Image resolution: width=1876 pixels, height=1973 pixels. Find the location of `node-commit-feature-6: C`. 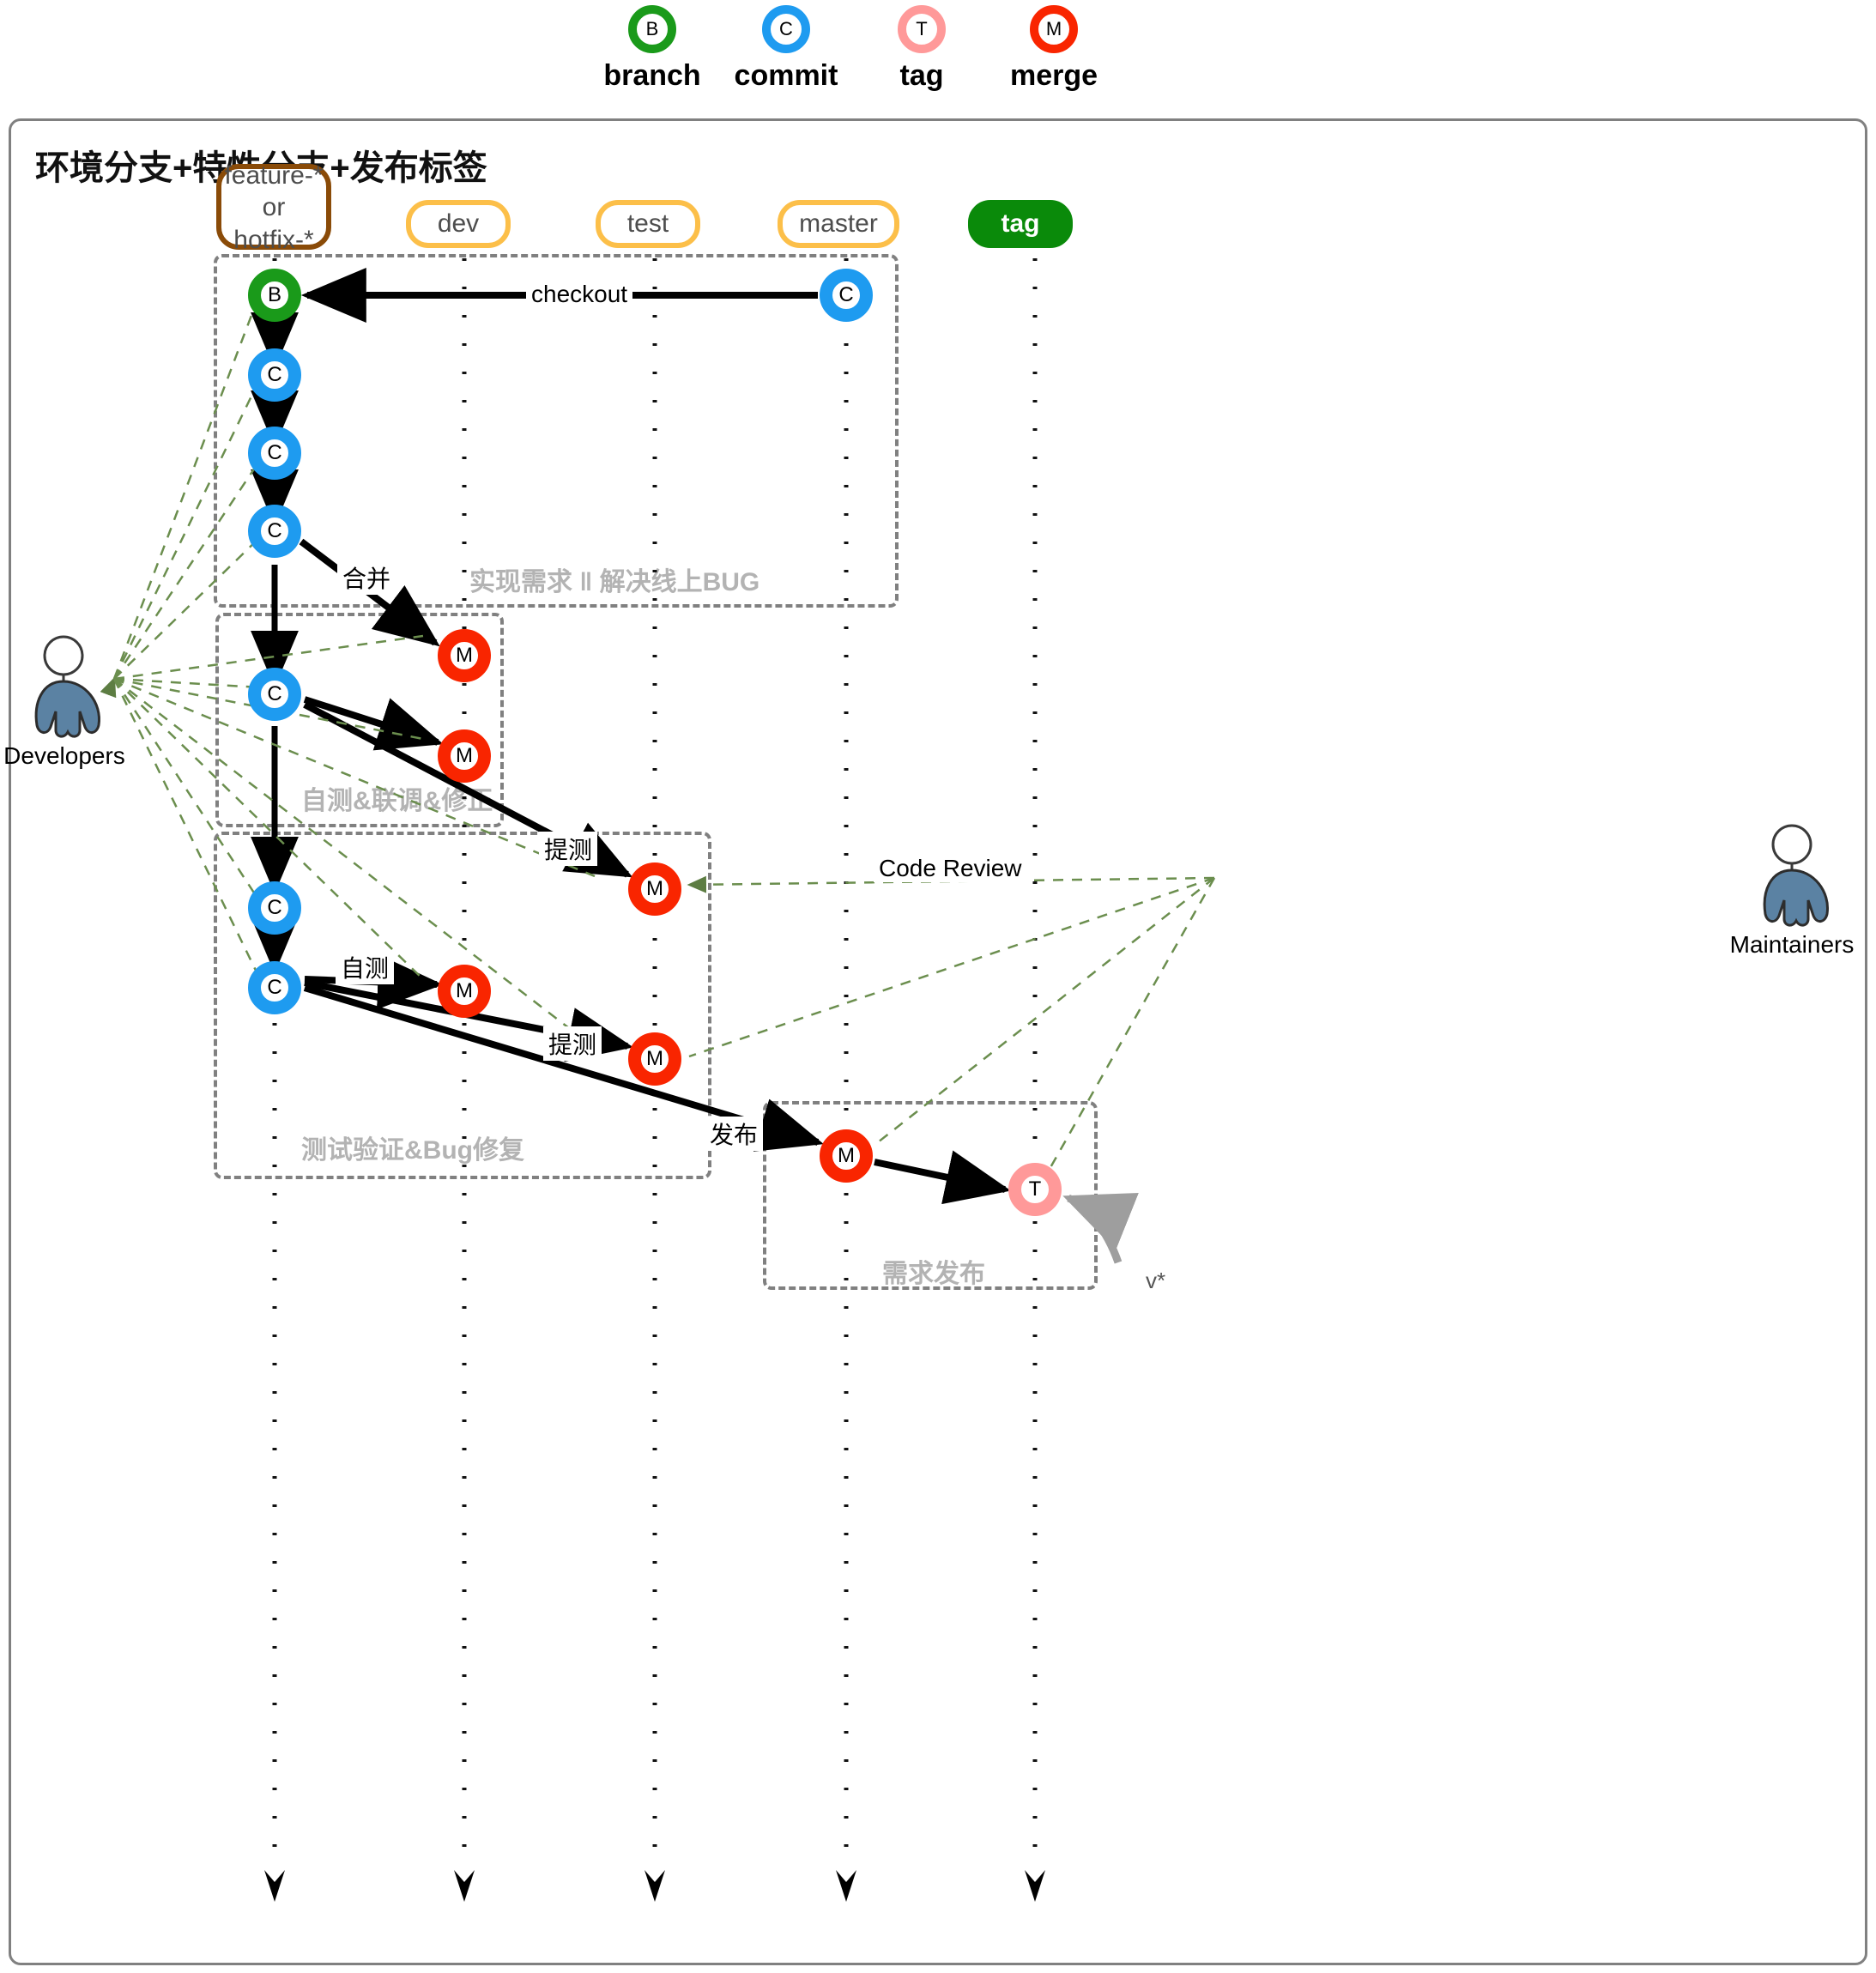

node-commit-feature-6: C is located at coordinates (274, 987).